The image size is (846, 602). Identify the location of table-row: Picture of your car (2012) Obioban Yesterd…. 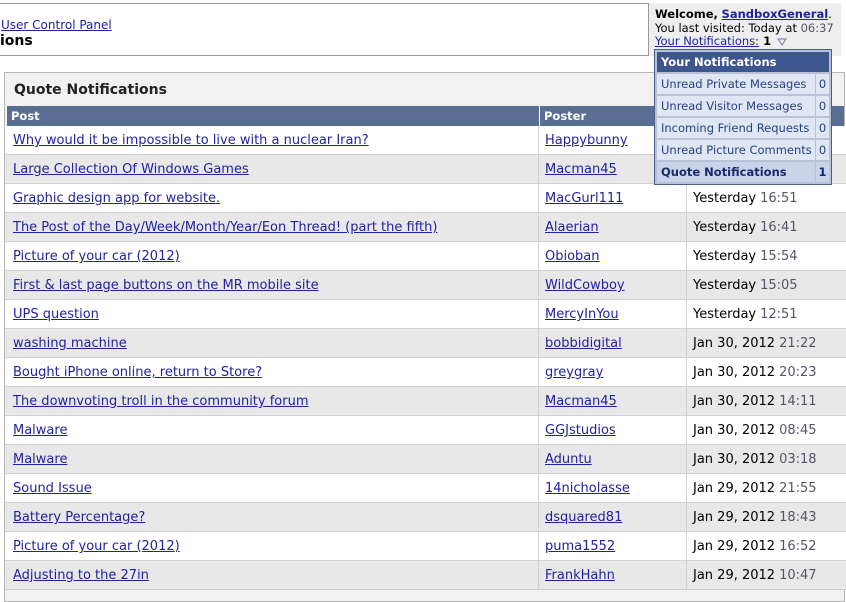
(425, 256).